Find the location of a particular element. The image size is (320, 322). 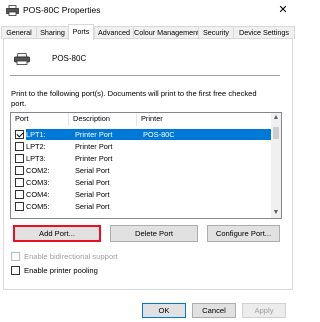

port-row: COM3: Serial Port is located at coordinates (141, 182).